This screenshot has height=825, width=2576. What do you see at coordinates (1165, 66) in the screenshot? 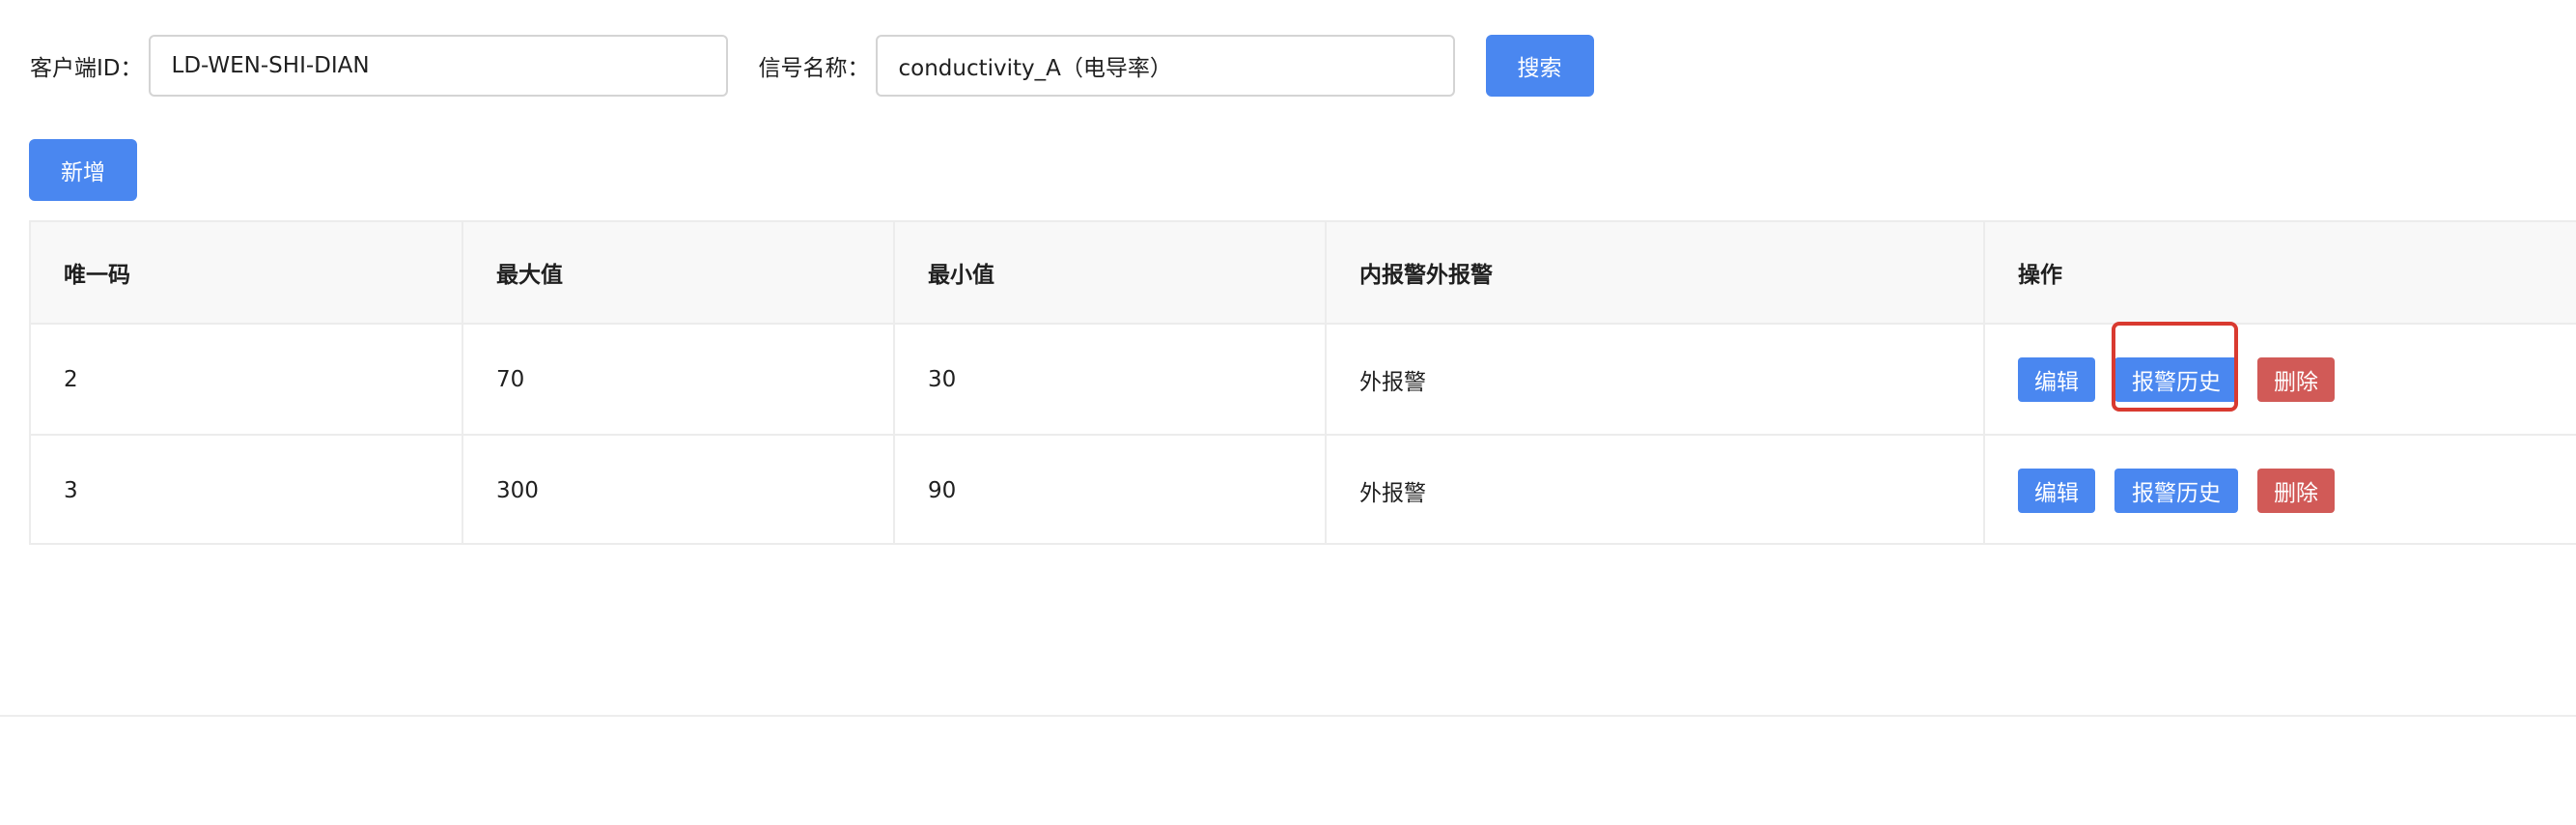
I see `signal-name-input` at bounding box center [1165, 66].